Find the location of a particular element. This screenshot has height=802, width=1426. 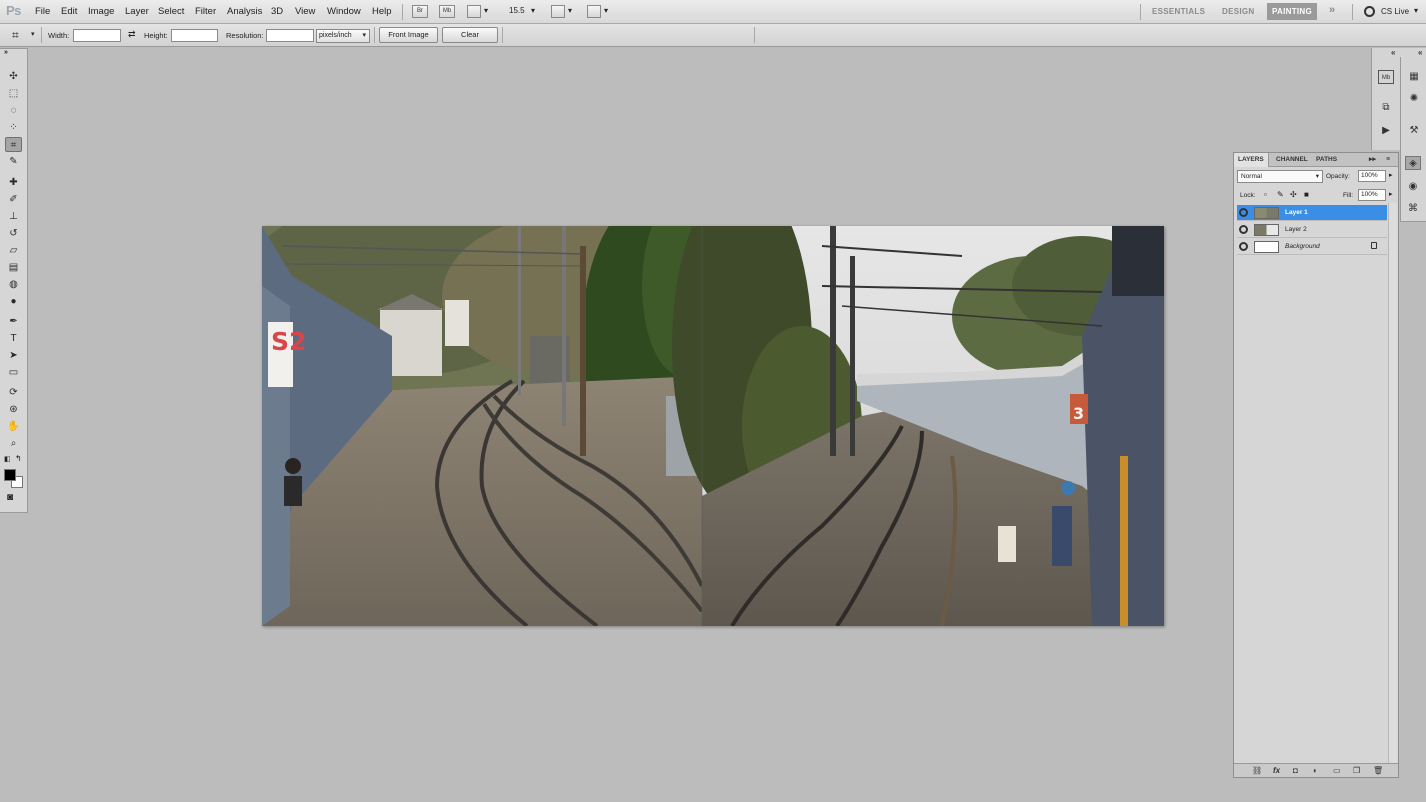

lock-position-icon: ✣ is located at coordinates (1293, 194).